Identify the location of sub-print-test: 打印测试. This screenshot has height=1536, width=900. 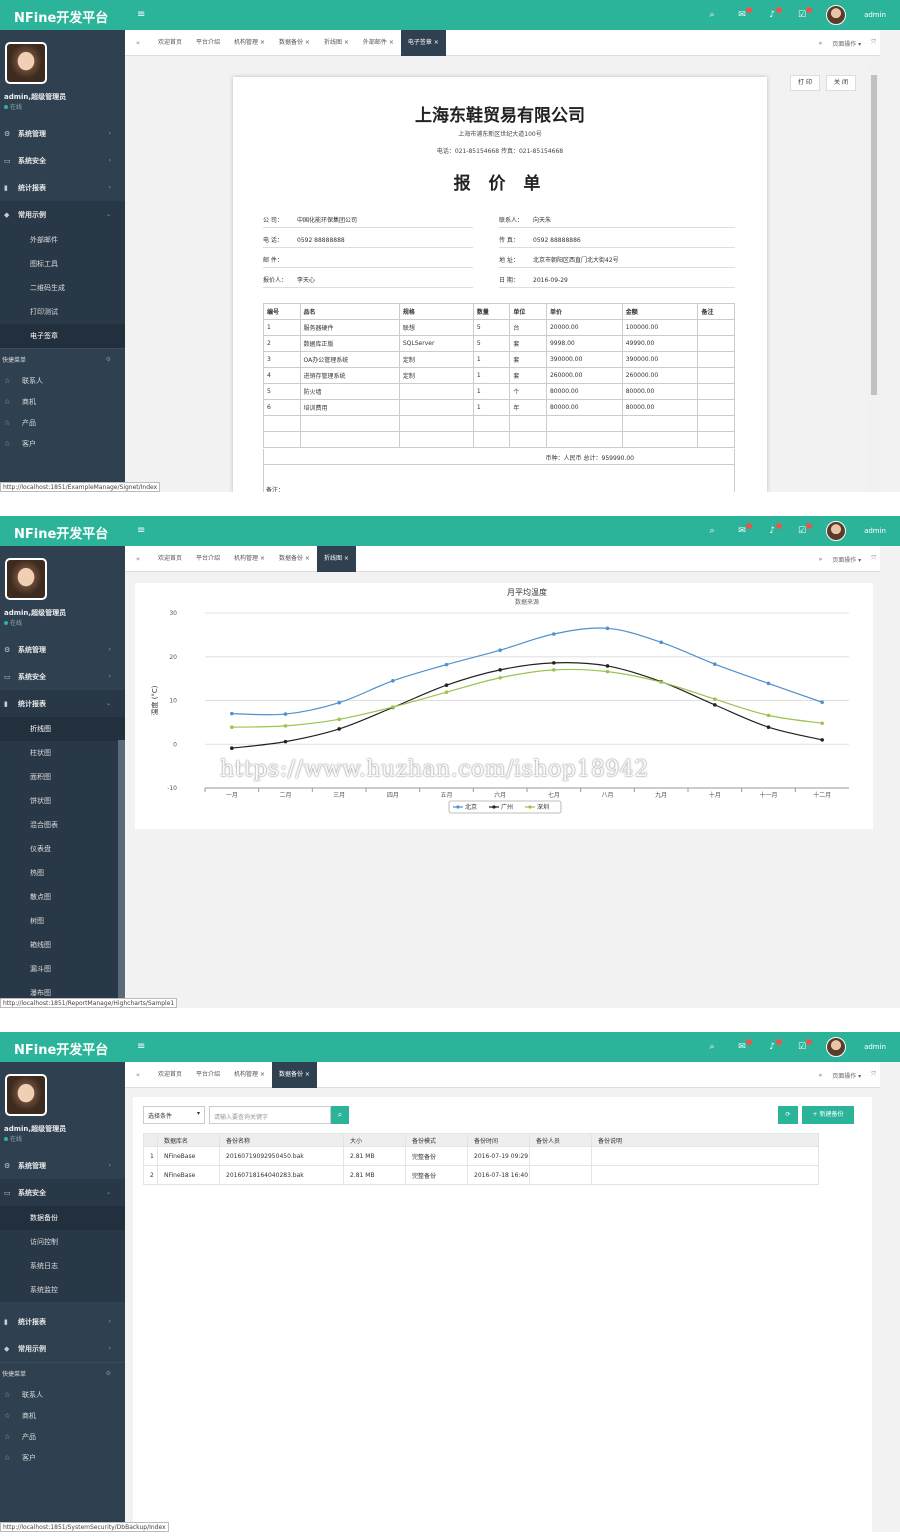
(62, 312).